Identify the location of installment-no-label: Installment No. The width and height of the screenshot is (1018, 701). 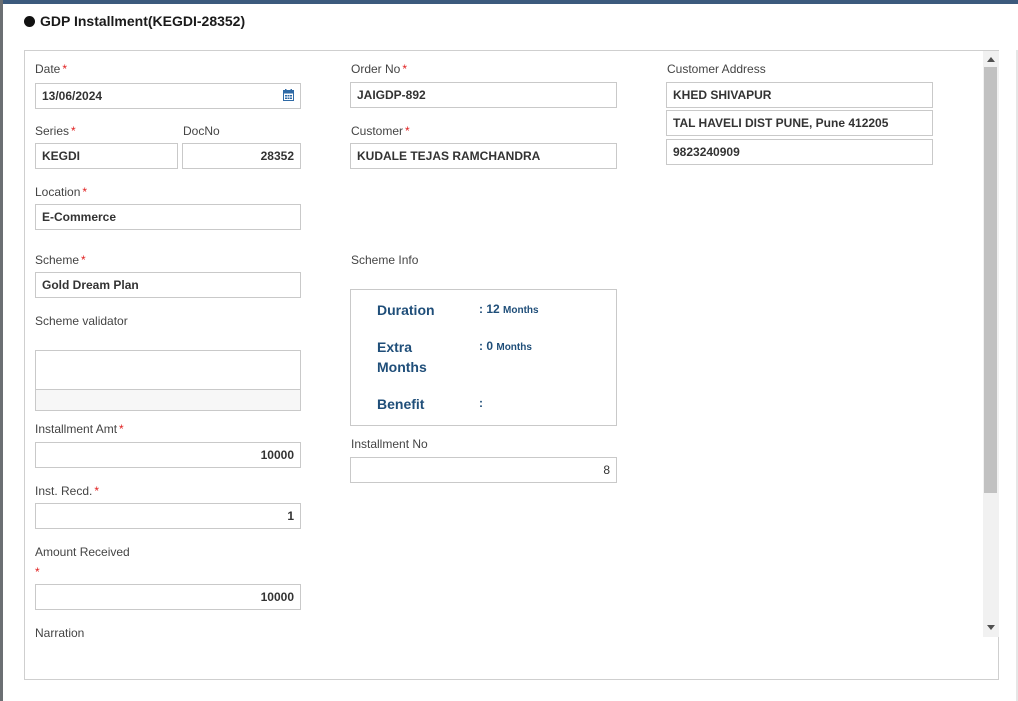
(389, 444).